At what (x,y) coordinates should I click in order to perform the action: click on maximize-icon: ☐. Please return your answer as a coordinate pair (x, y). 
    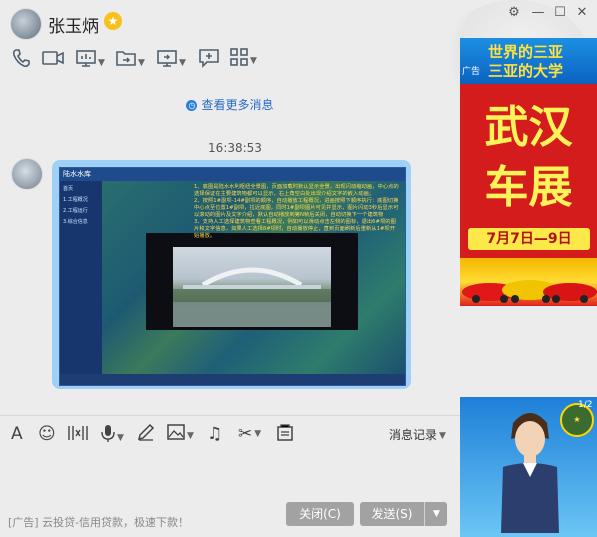
    Looking at the image, I should click on (560, 13).